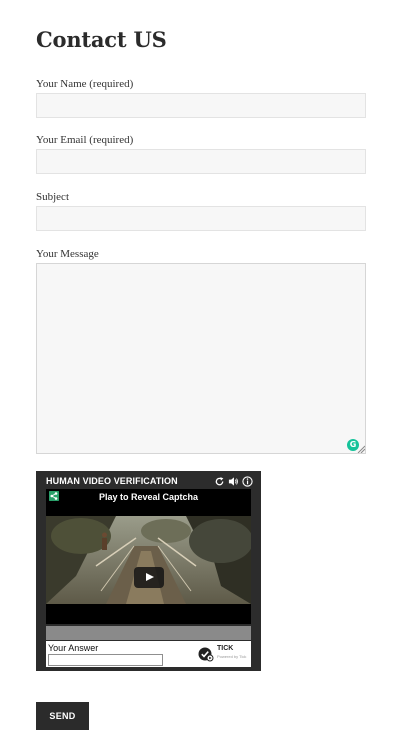  Describe the element at coordinates (233, 481) in the screenshot. I see `speaker-icon` at that location.